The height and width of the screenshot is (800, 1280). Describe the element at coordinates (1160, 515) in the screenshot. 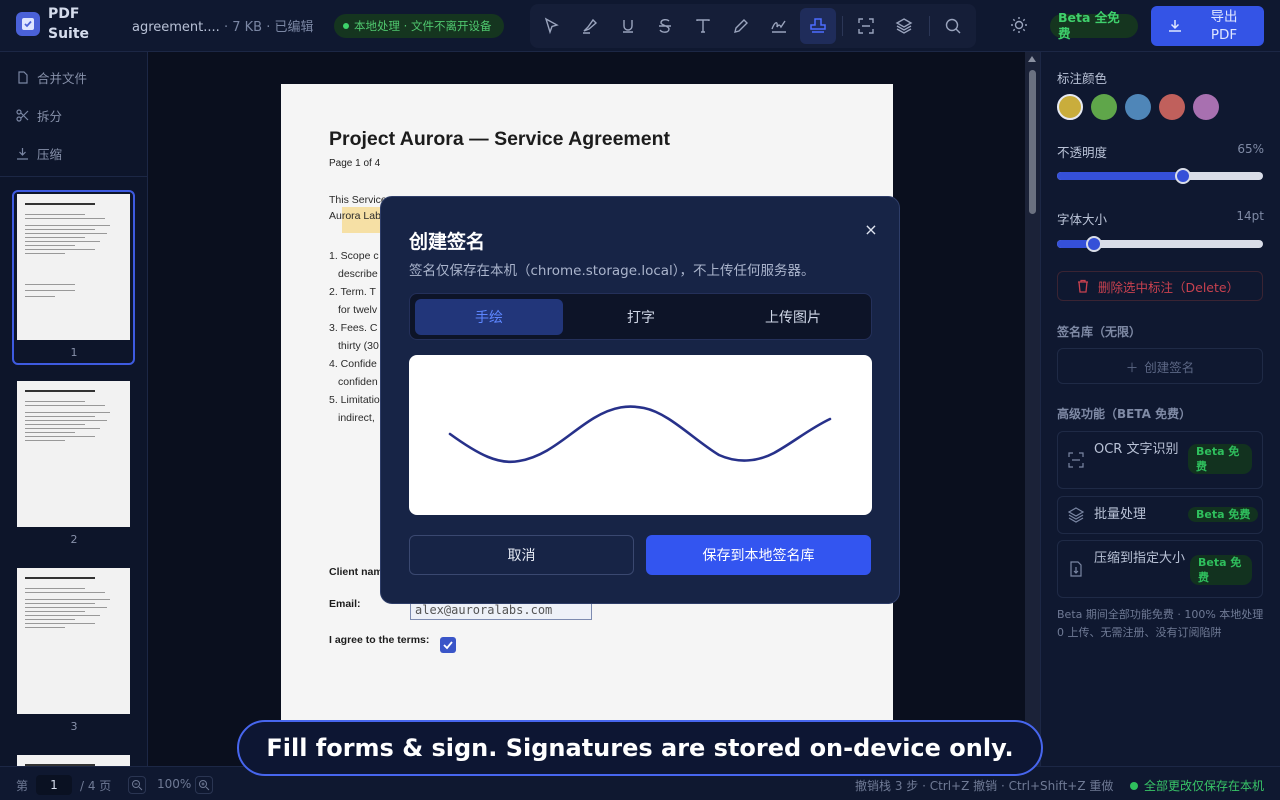

I see `feature-batch: 批量处理 Beta 免费` at that location.